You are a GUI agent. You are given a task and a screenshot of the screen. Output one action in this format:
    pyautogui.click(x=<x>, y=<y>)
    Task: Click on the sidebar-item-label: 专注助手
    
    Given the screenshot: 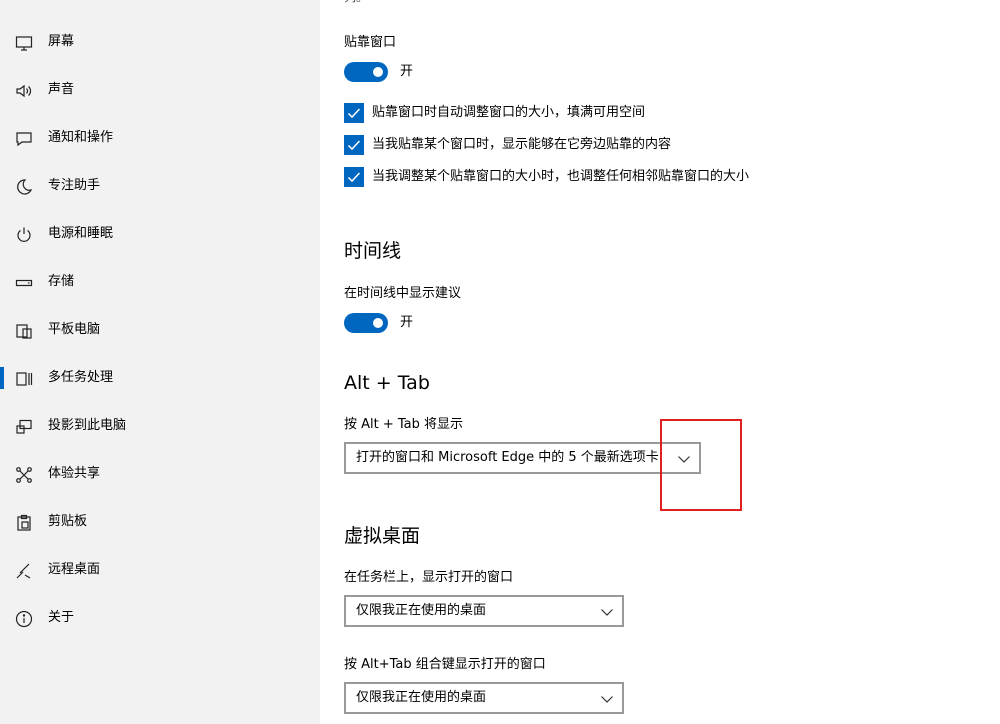 What is the action you would take?
    pyautogui.click(x=74, y=185)
    